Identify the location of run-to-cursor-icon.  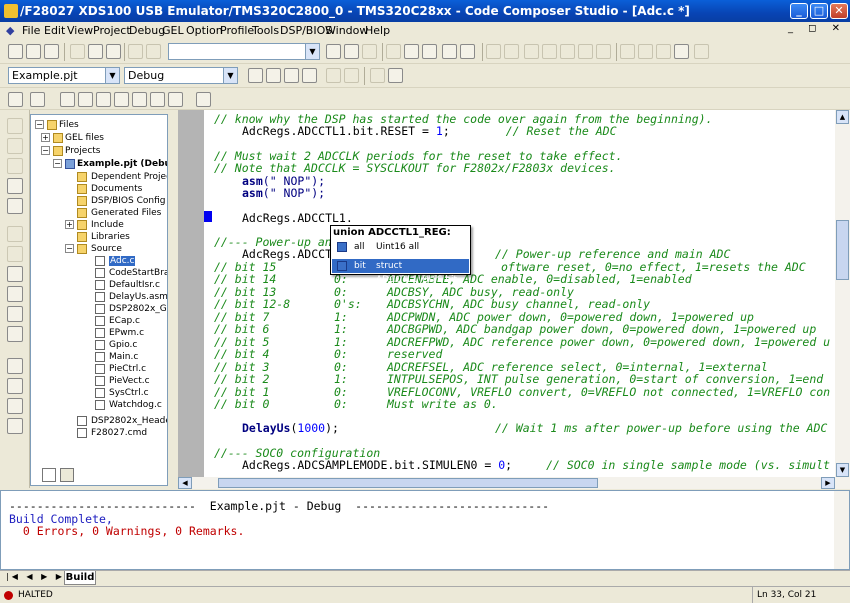
(681, 51).